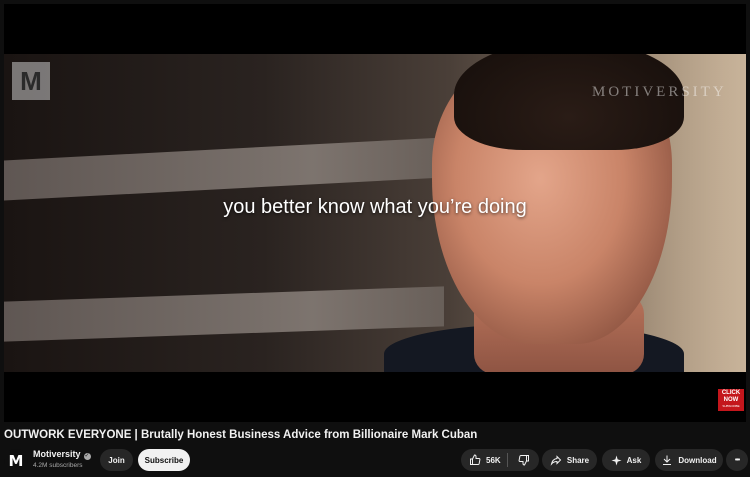 The width and height of the screenshot is (750, 477). Describe the element at coordinates (475, 459) in the screenshot. I see `thumbs-up-icon` at that location.